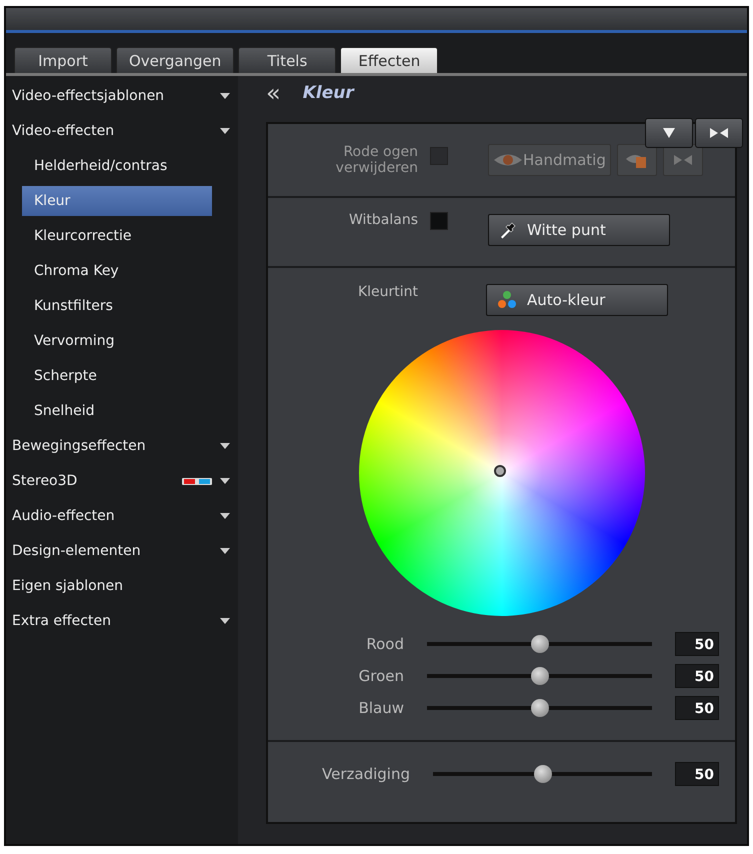 The width and height of the screenshot is (753, 854). Describe the element at coordinates (117, 201) in the screenshot. I see `sidebar-item: Kleur` at that location.